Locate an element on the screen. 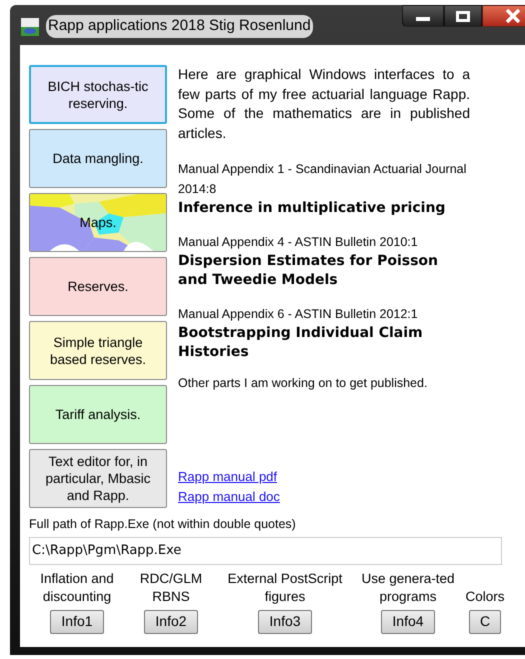  article-source: Manual Appendix 4 - ASTIN Bulletin 2010:1 is located at coordinates (298, 242).